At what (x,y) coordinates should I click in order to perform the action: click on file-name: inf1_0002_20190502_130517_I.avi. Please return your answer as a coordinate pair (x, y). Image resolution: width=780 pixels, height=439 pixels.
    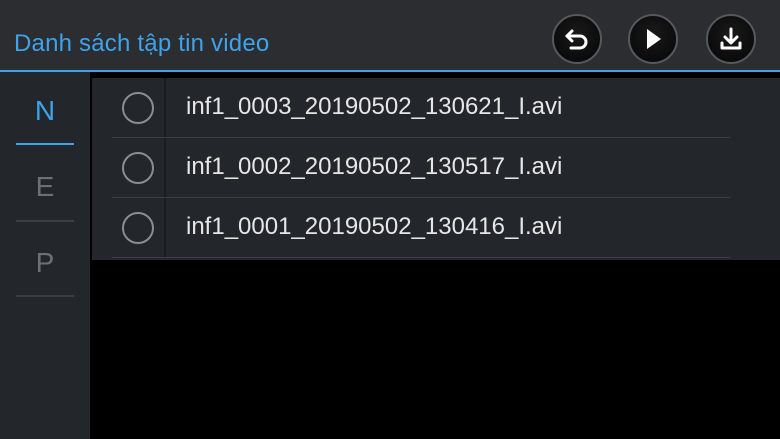
    Looking at the image, I should click on (374, 166).